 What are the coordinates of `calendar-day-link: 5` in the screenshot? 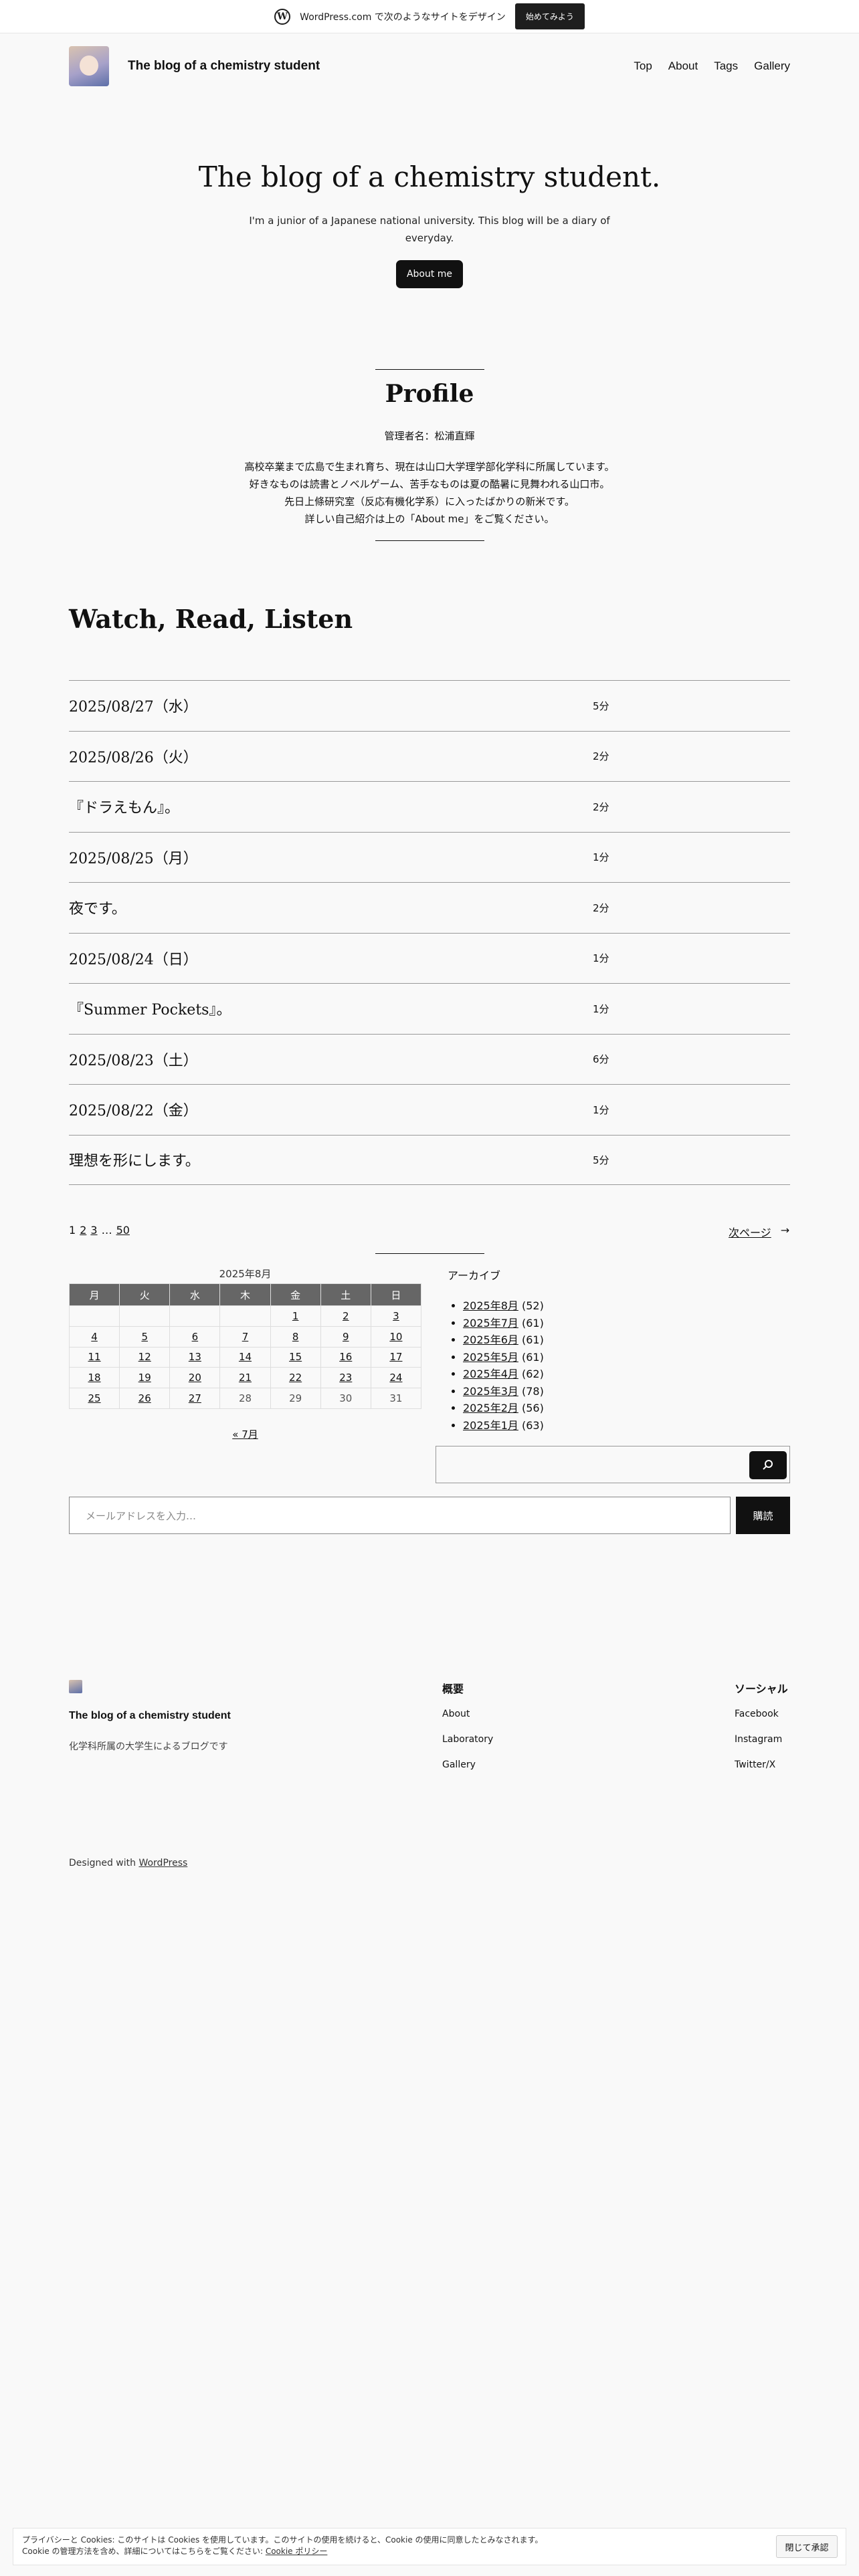 It's located at (145, 1336).